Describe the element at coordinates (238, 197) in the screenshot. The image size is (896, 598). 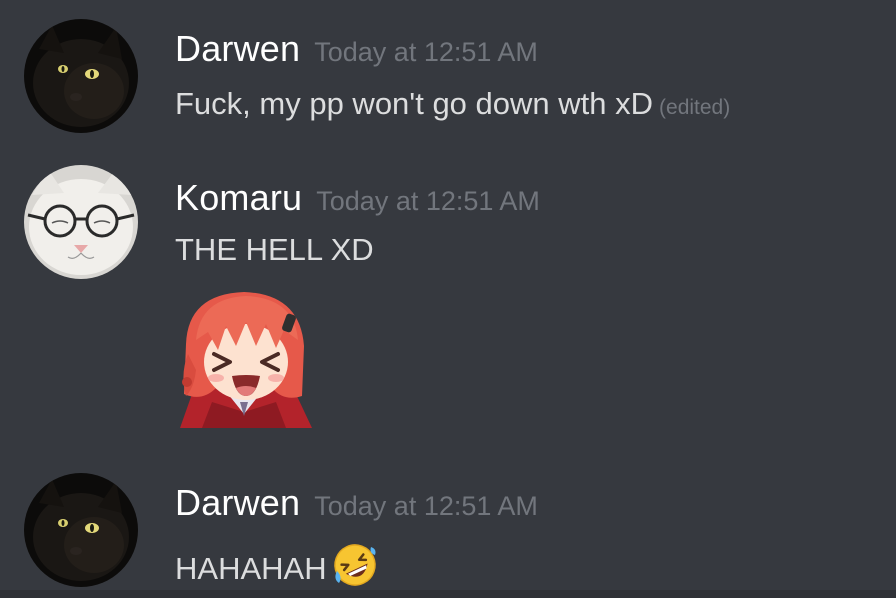
I see `username: Komaru` at that location.